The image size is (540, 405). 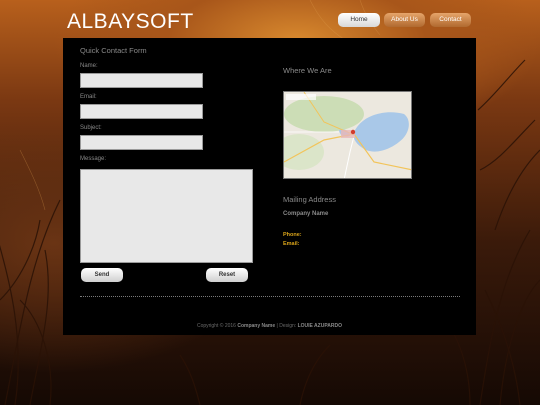 What do you see at coordinates (102, 275) in the screenshot?
I see `send-button: Send` at bounding box center [102, 275].